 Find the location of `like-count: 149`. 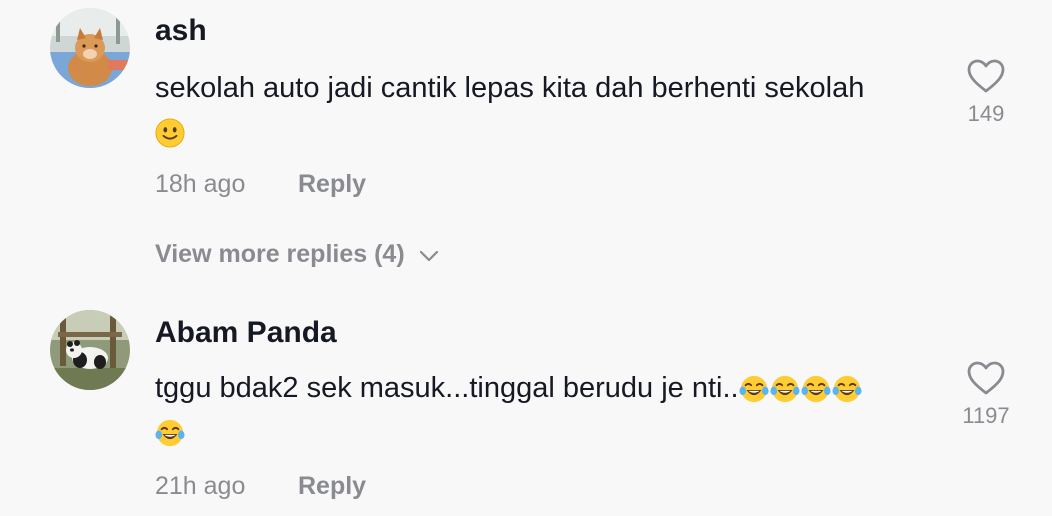

like-count: 149 is located at coordinates (986, 113).